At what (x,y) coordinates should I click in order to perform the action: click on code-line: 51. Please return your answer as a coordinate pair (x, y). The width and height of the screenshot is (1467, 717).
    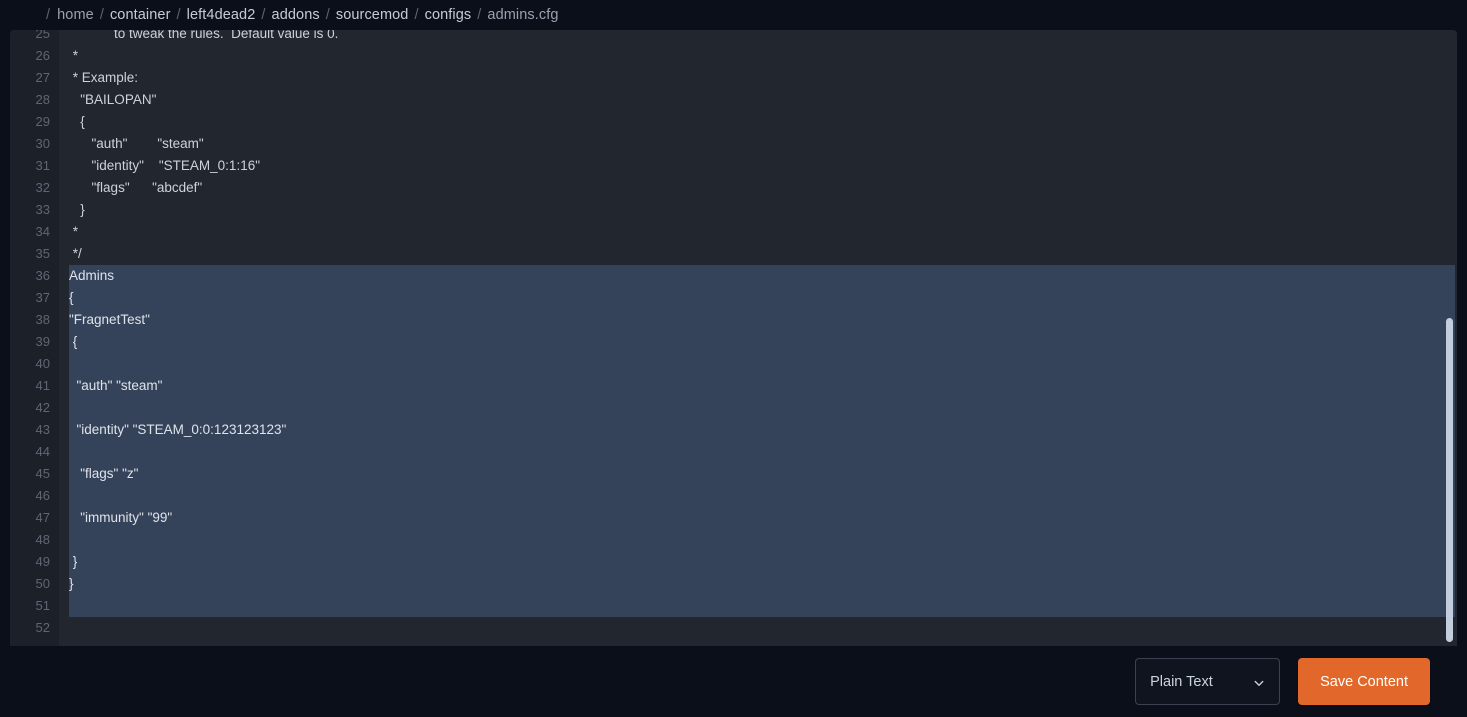
    Looking at the image, I should click on (733, 606).